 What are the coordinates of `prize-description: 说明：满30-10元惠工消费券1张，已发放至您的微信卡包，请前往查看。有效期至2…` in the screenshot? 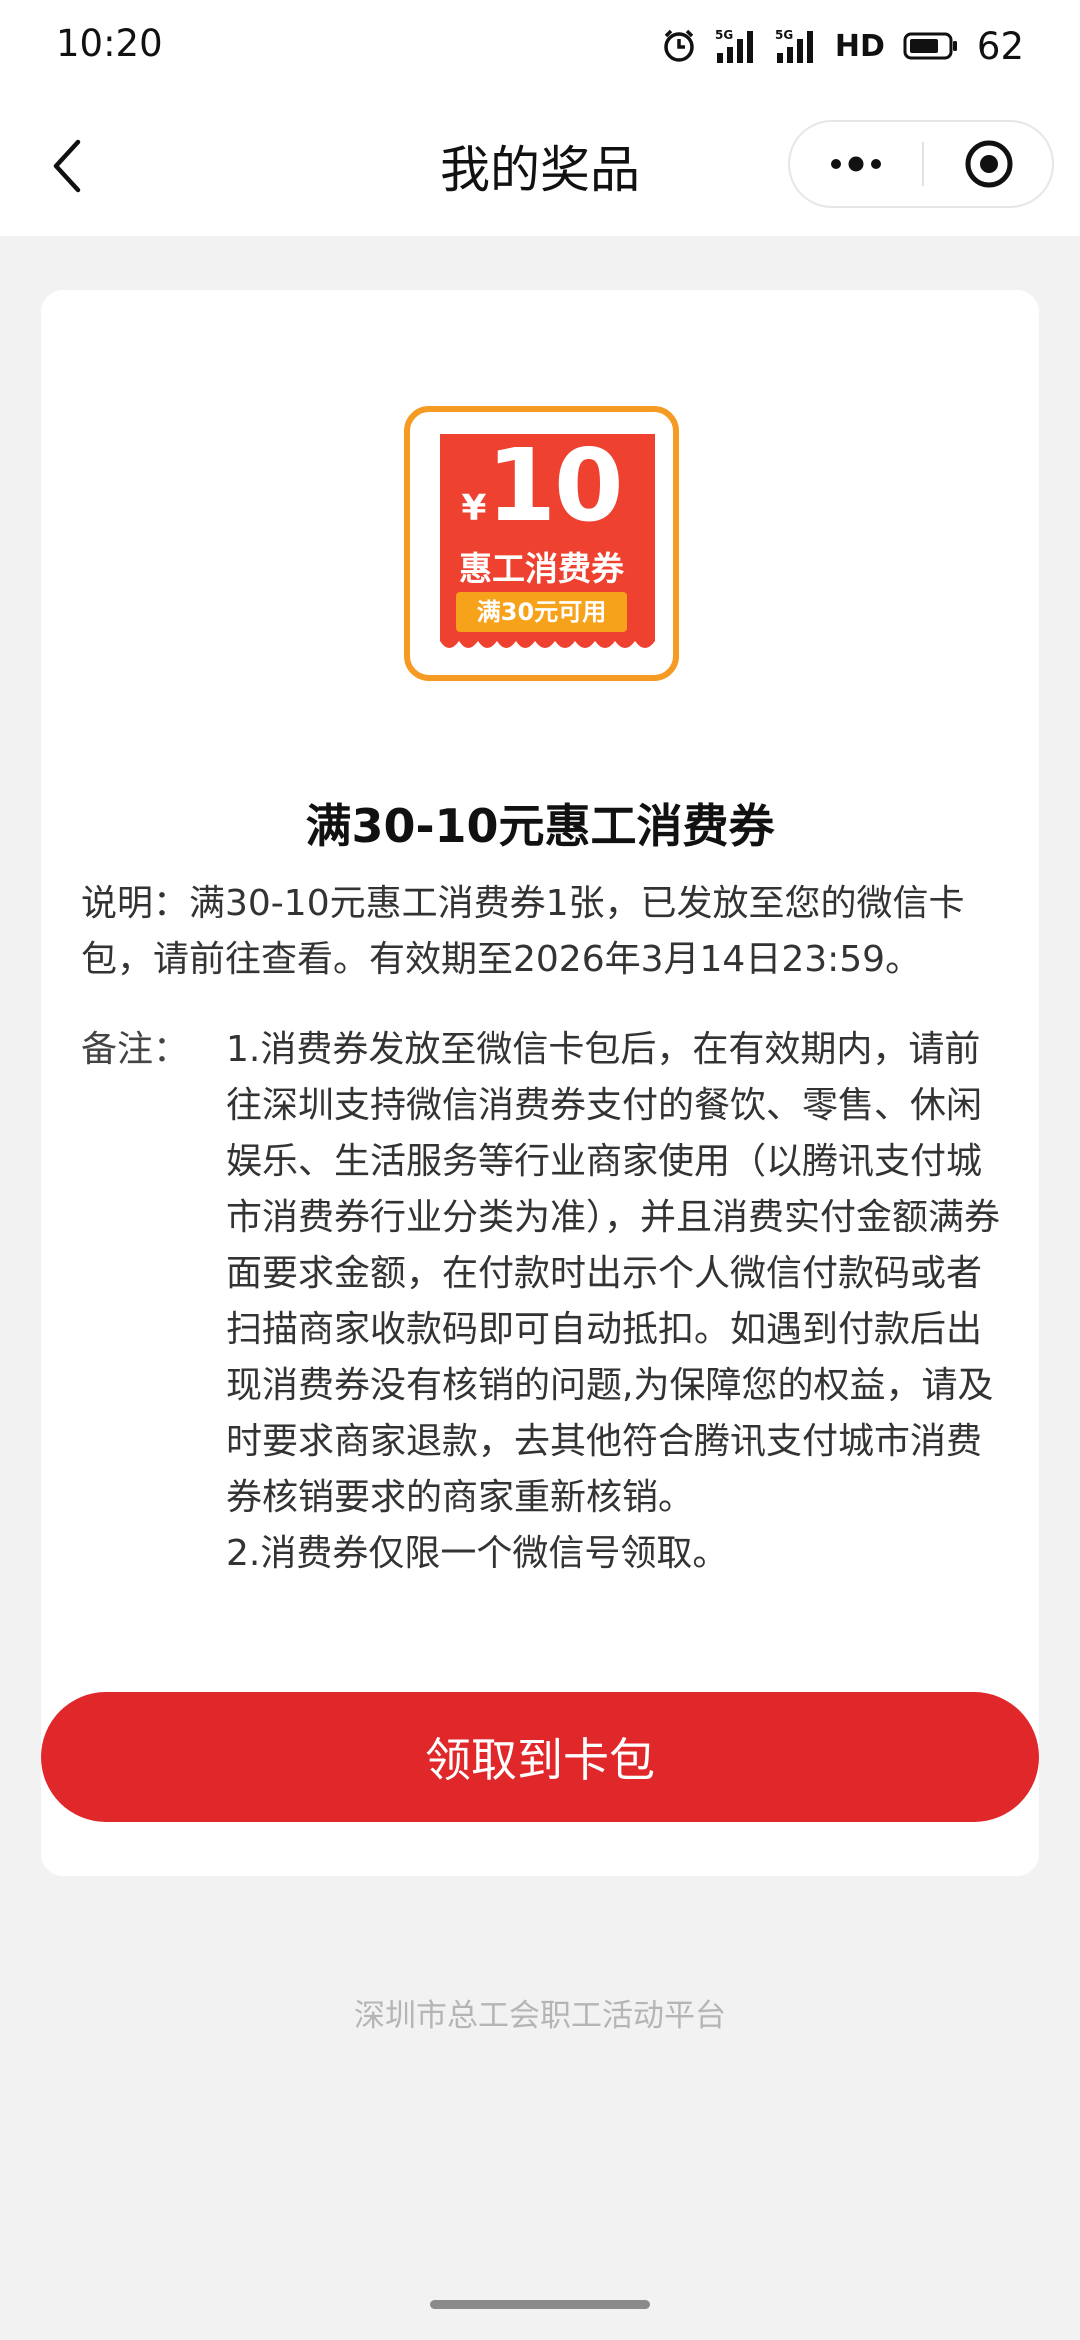 It's located at (523, 931).